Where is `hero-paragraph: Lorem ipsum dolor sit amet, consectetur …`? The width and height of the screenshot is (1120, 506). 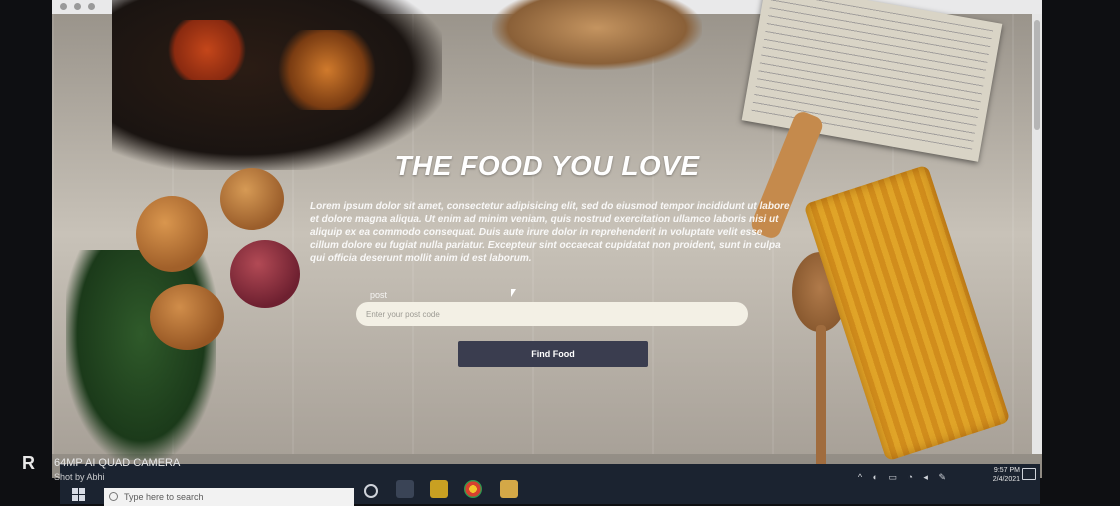
hero-paragraph: Lorem ipsum dolor sit amet, consectetur … is located at coordinates (550, 232).